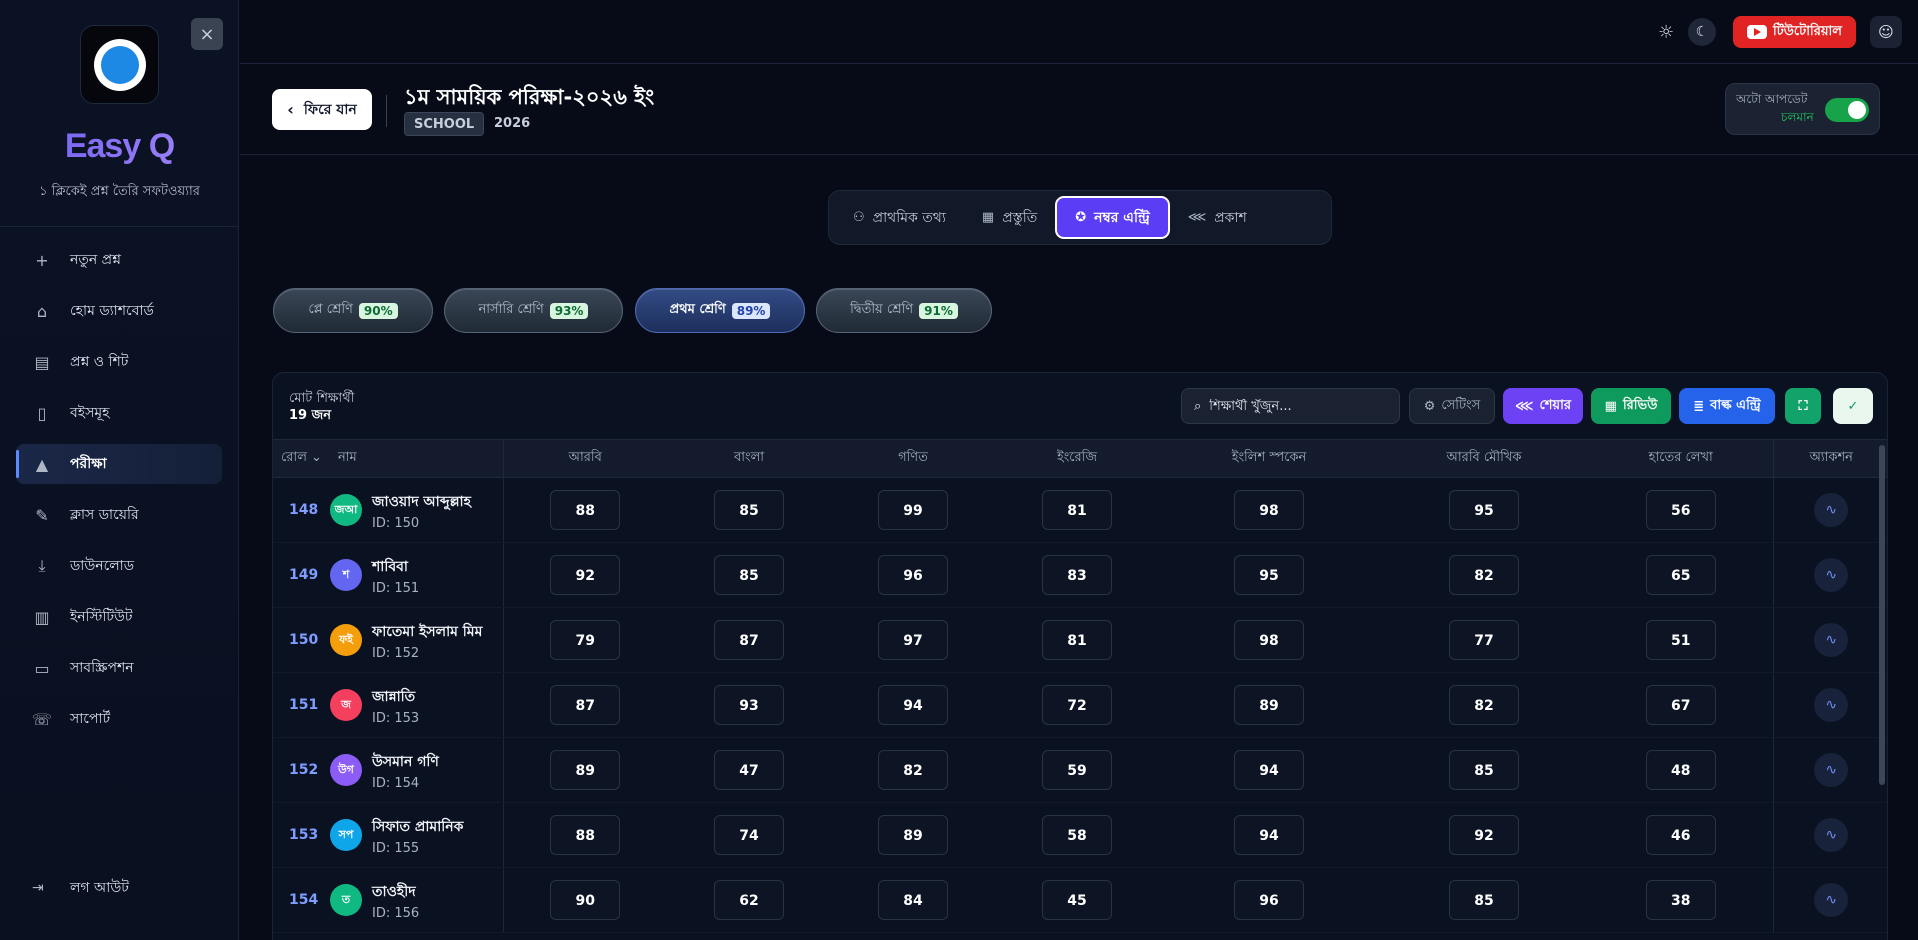 This screenshot has height=940, width=1918. Describe the element at coordinates (899, 217) in the screenshot. I see `tab-basic-info: ⚇ প্রাথমিক তথ্য` at that location.